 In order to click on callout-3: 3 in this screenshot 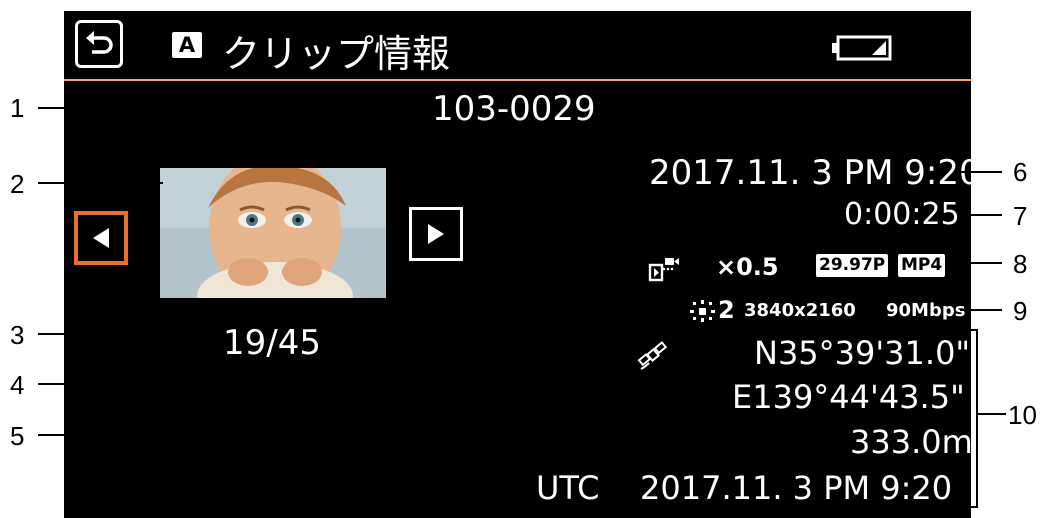, I will do `click(17, 335)`.